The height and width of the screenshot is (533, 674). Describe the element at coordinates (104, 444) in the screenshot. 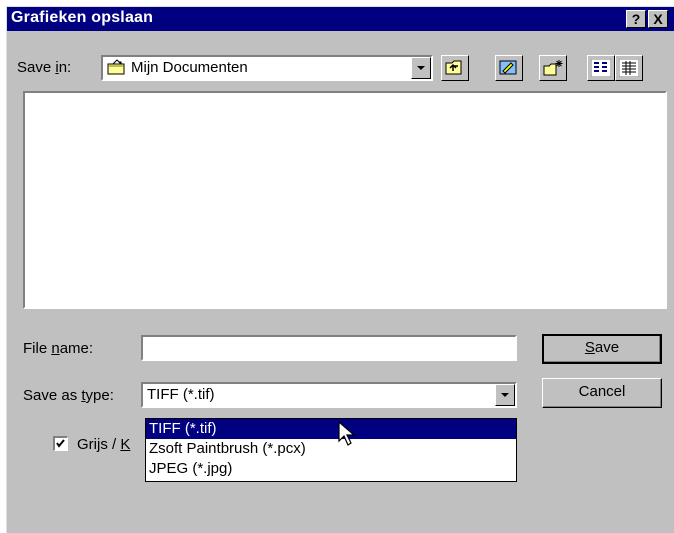

I see `grijs-checkbox-label: Grijs / K` at that location.